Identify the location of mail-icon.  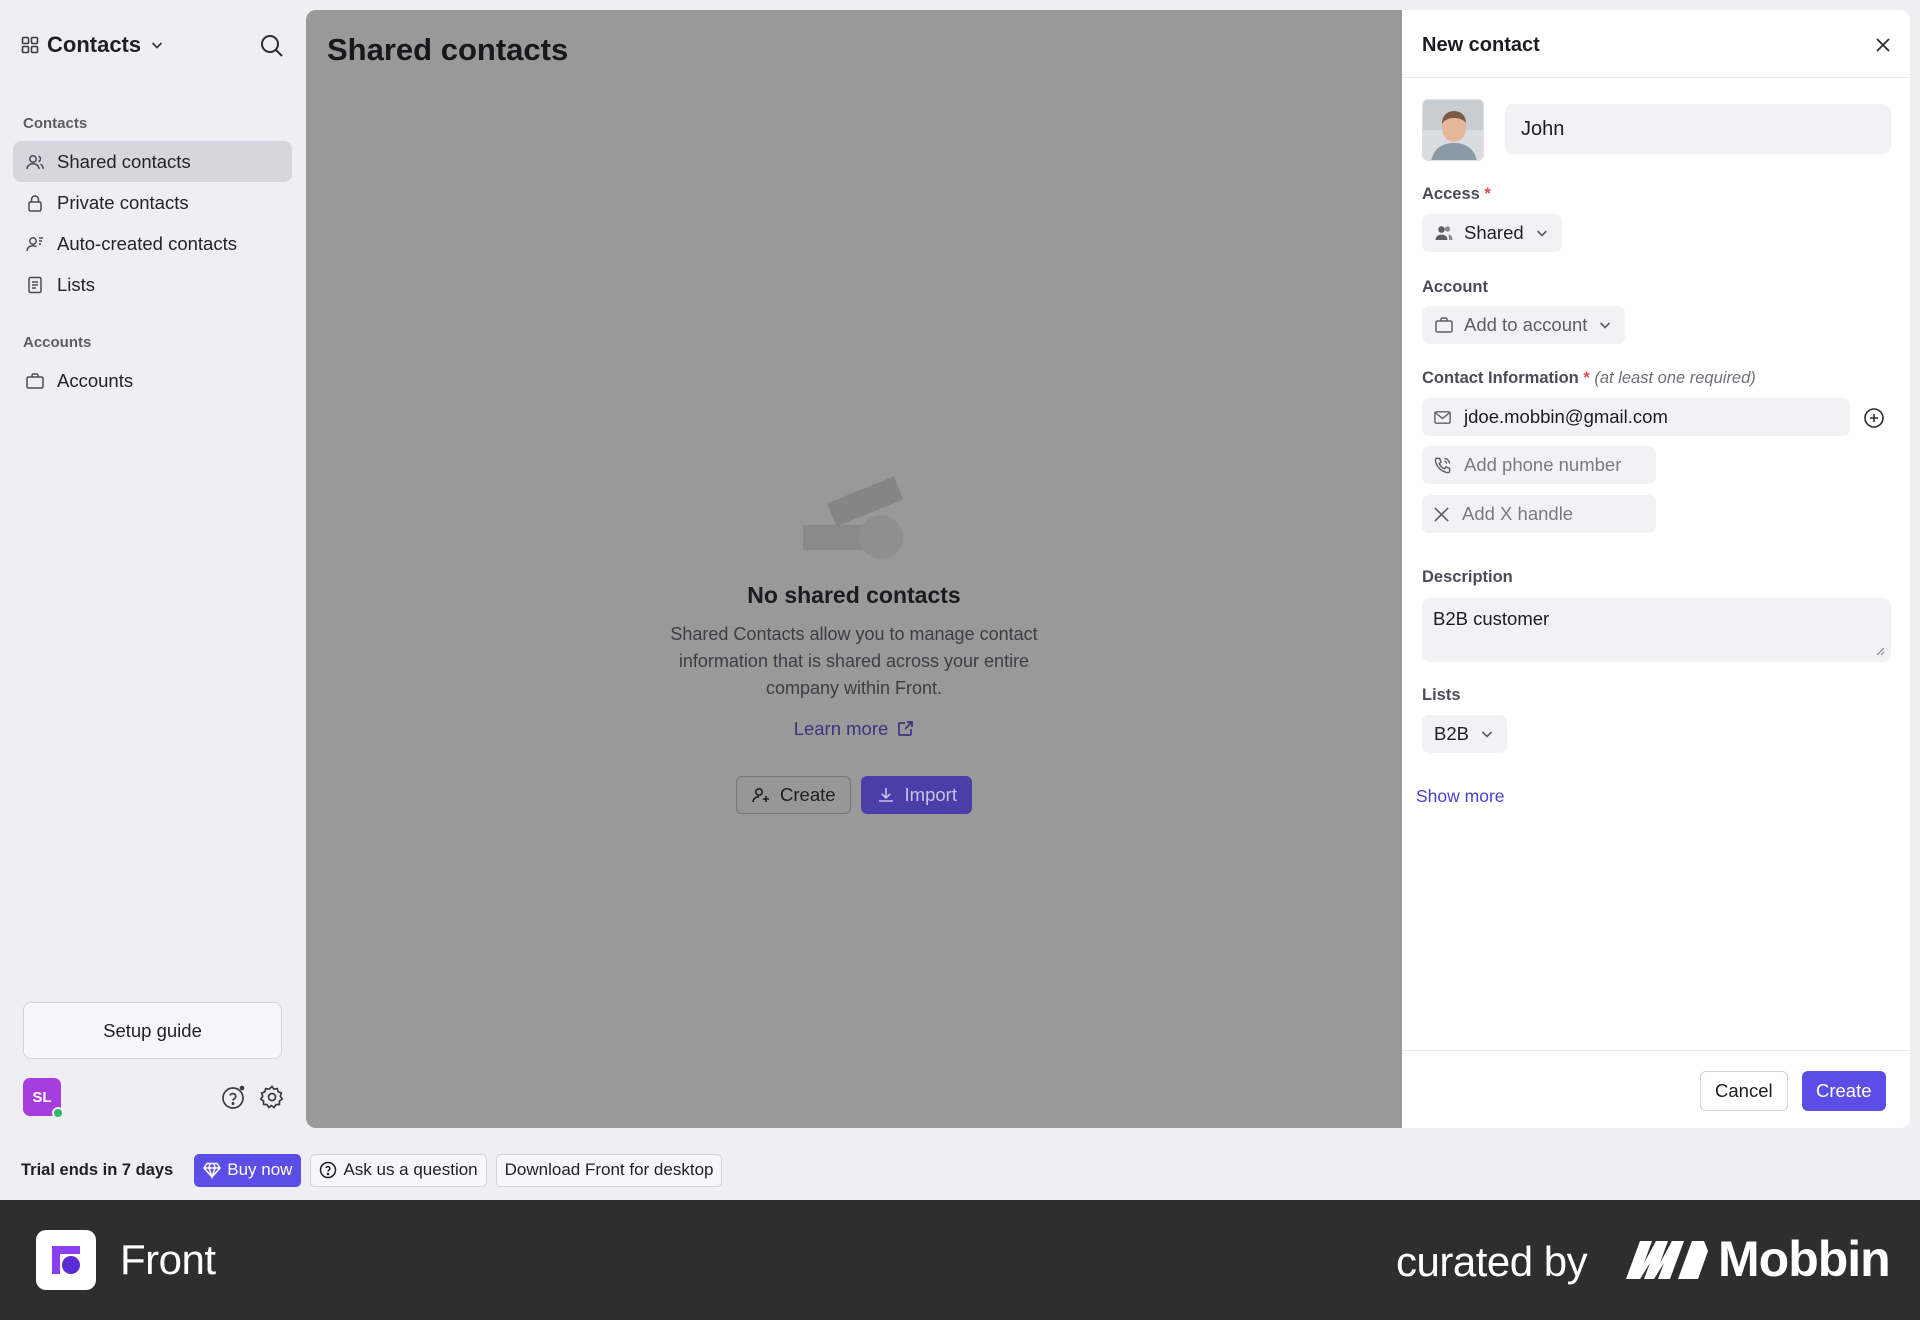
(1442, 417).